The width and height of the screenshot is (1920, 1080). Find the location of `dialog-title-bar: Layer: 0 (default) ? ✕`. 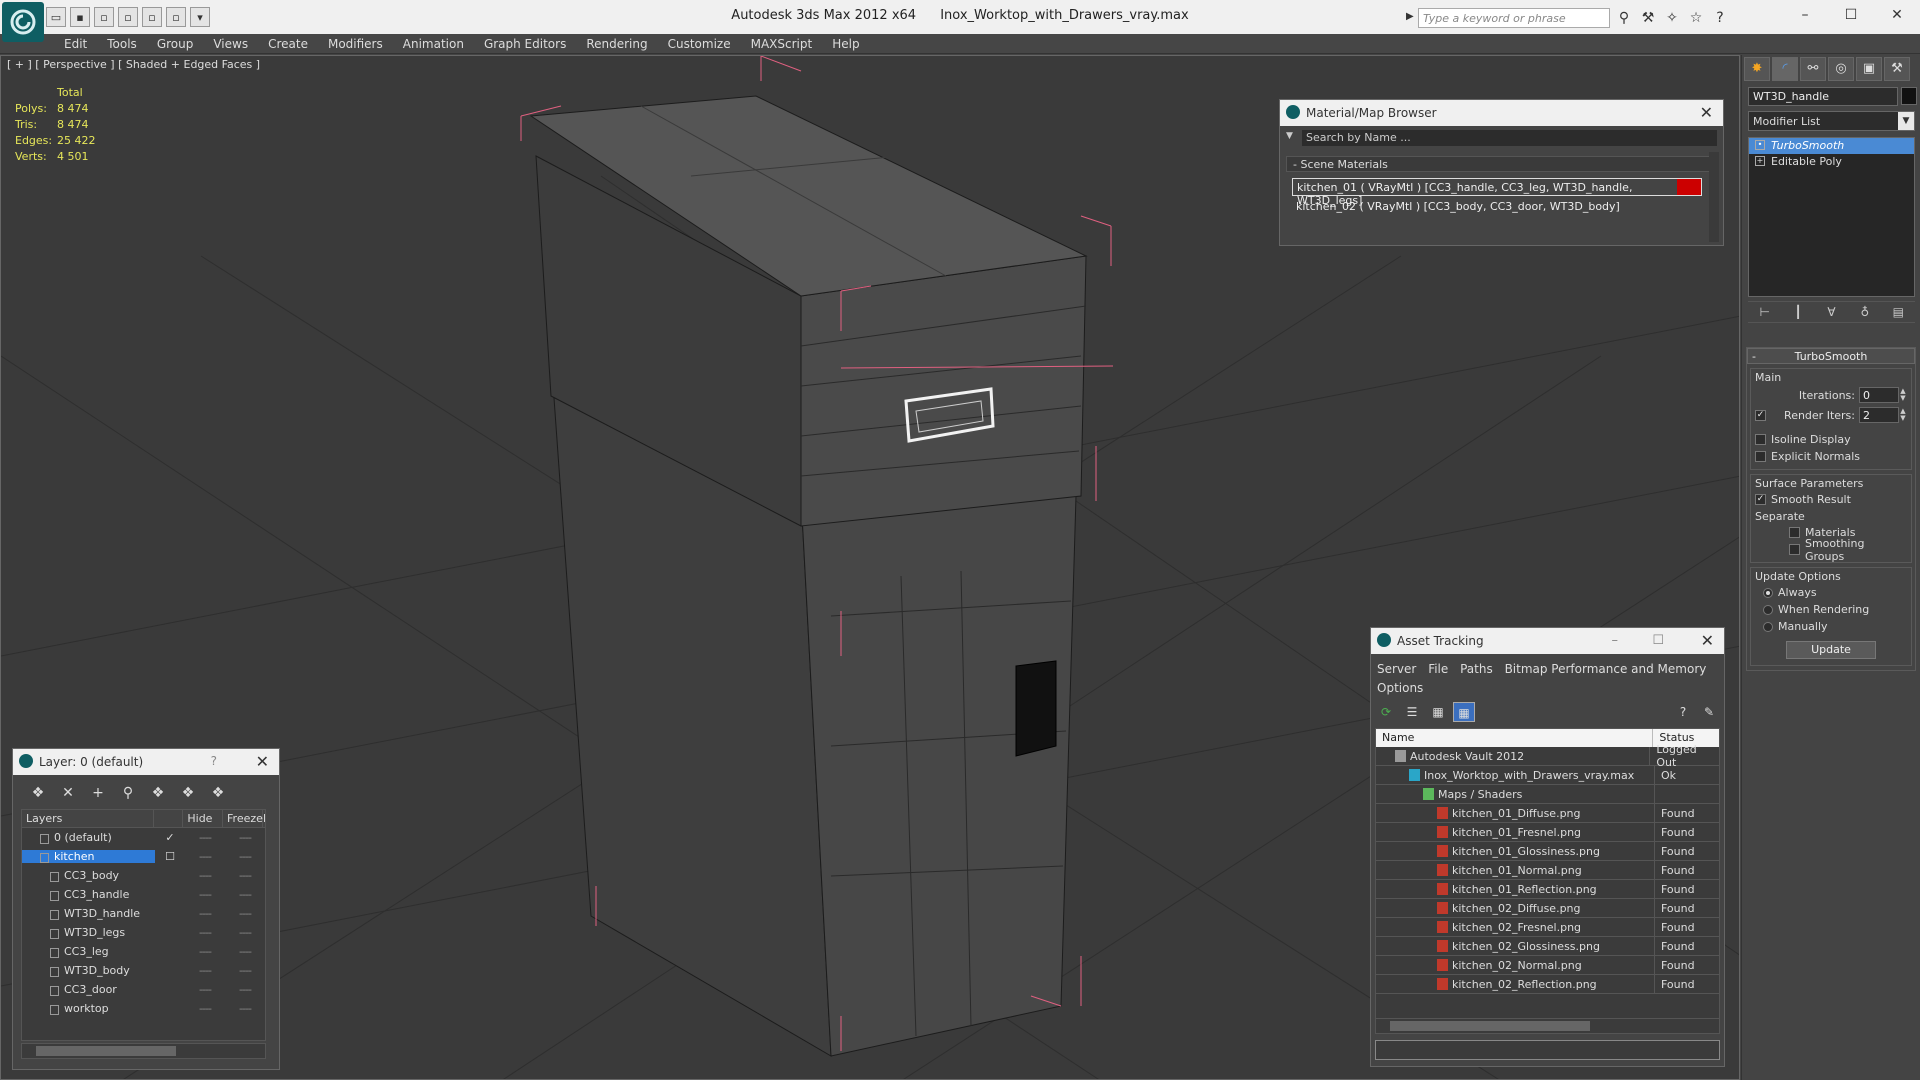

dialog-title-bar: Layer: 0 (default) ? ✕ is located at coordinates (146, 762).